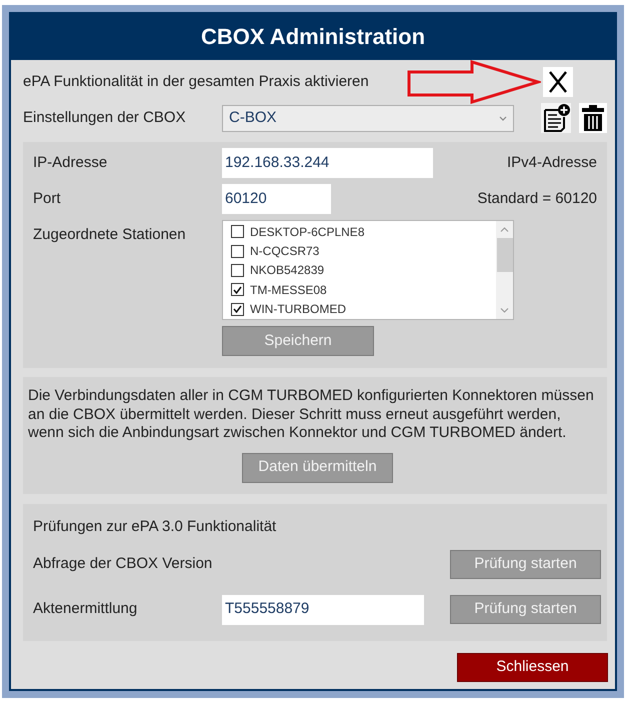 The width and height of the screenshot is (627, 705). Describe the element at coordinates (327, 163) in the screenshot. I see `input-field: 192.168.33.244` at that location.